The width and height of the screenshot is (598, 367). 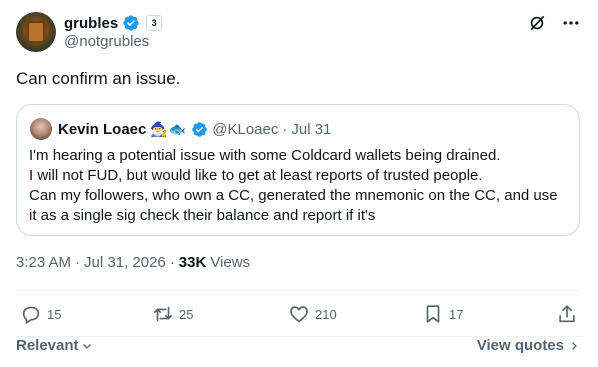 I want to click on quoted-author-avatar, so click(x=41, y=129).